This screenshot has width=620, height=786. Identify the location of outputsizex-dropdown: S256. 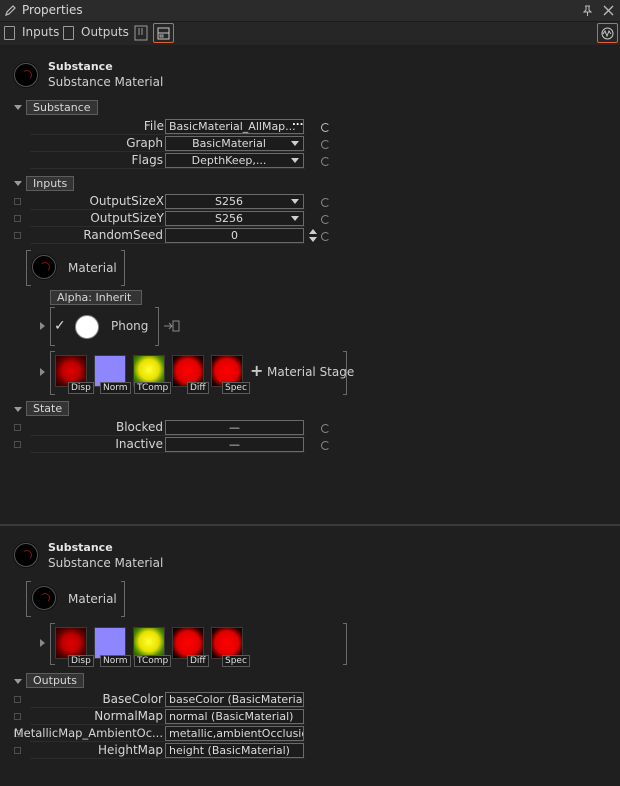
(234, 201).